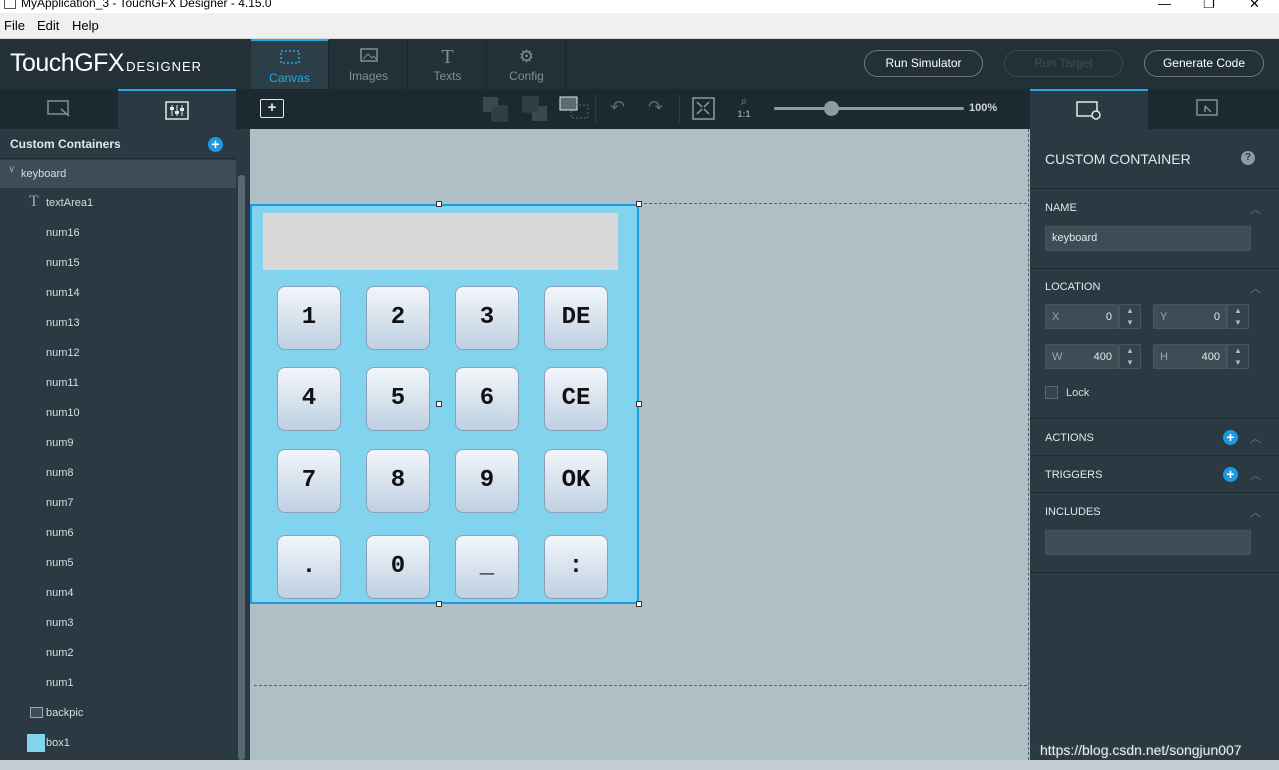  Describe the element at coordinates (1190, 316) in the screenshot. I see `y-field: Y0` at that location.